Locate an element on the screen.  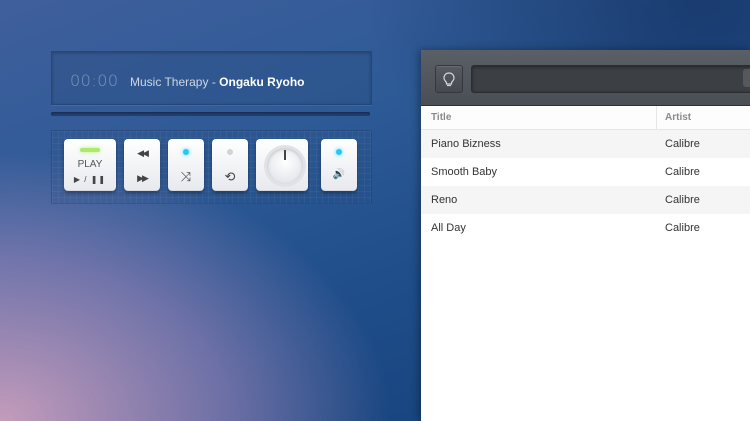
lightbulb-button is located at coordinates (449, 79).